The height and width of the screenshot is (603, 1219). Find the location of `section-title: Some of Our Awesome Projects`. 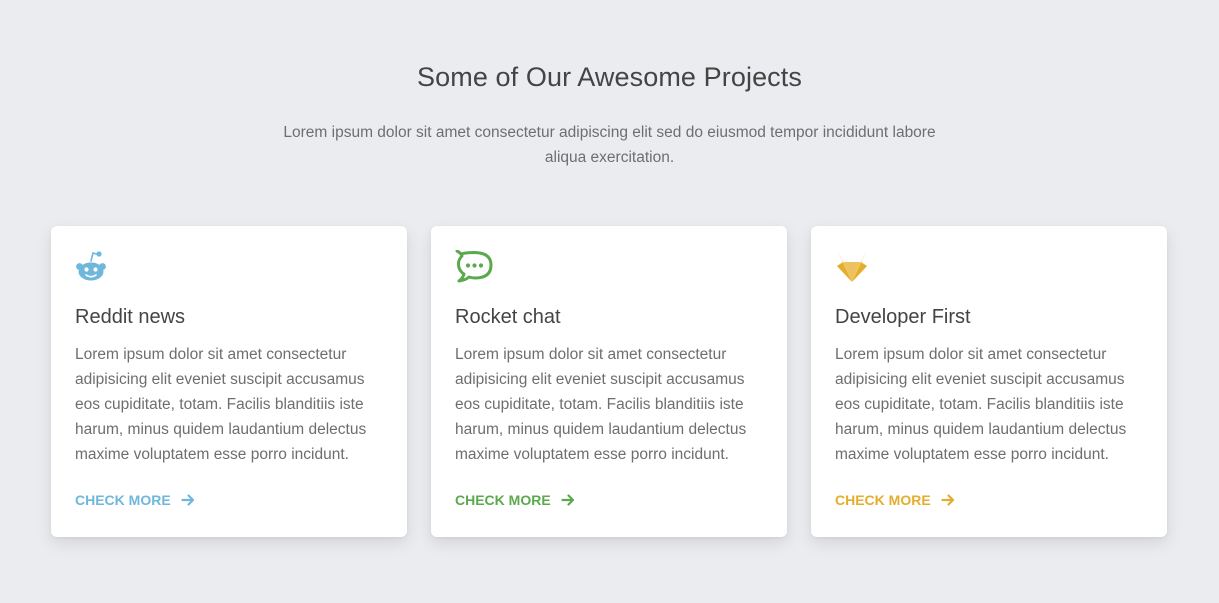

section-title: Some of Our Awesome Projects is located at coordinates (609, 77).